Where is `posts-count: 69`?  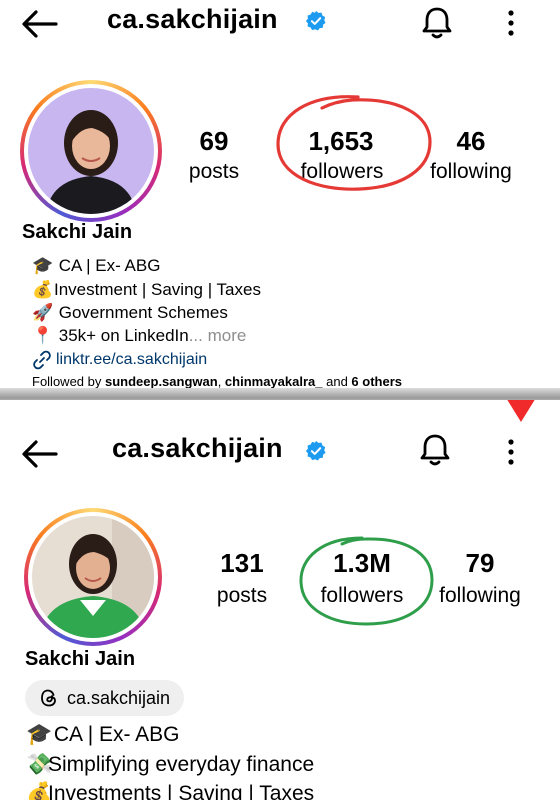
posts-count: 69 is located at coordinates (214, 141).